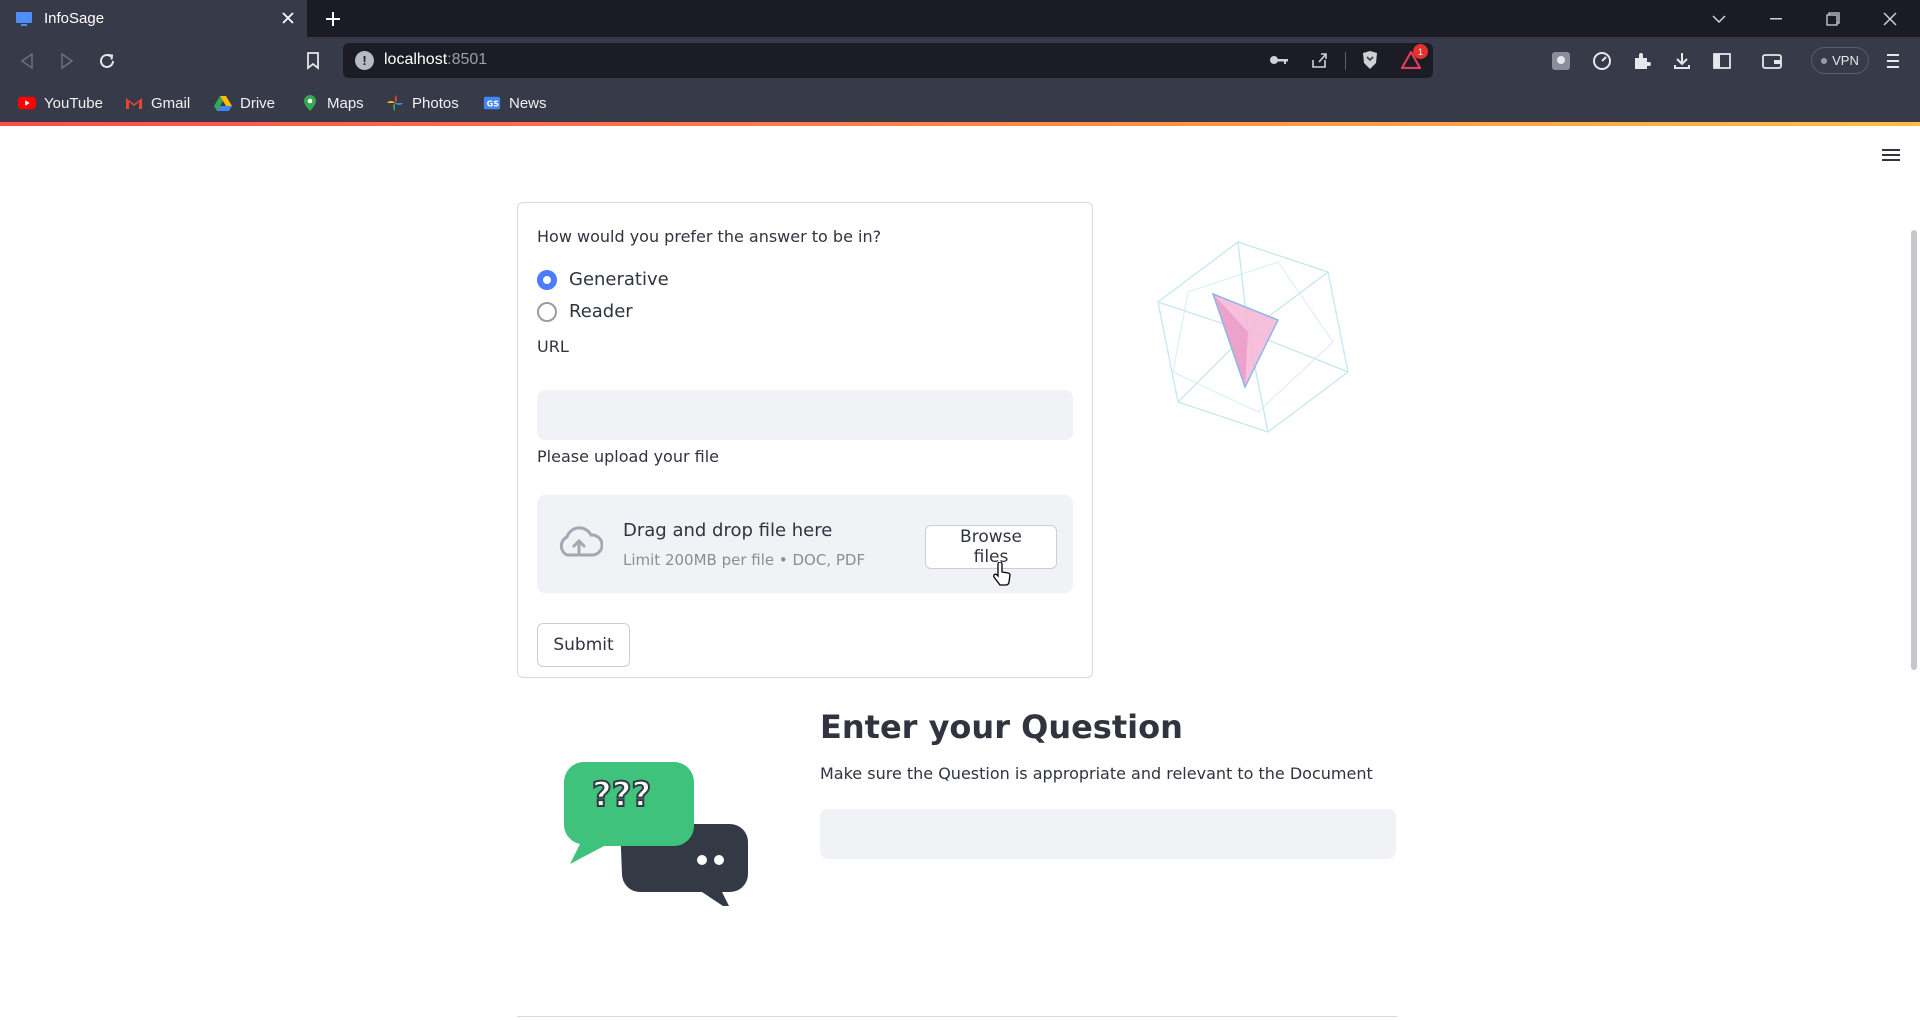 Image resolution: width=1920 pixels, height=1020 pixels. What do you see at coordinates (603, 279) in the screenshot?
I see `radio-generative: Generative` at bounding box center [603, 279].